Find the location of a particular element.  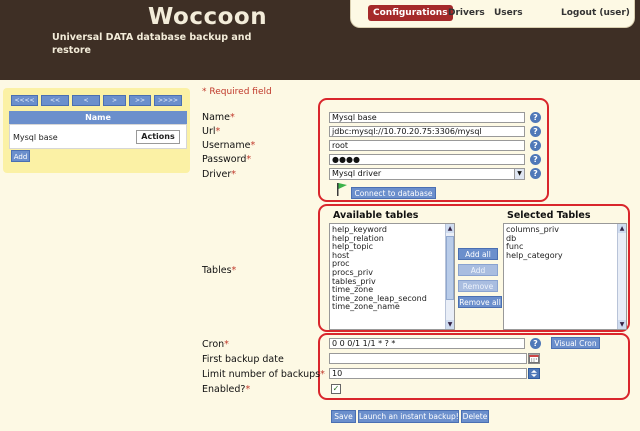

nav-logout: Logout (user) is located at coordinates (595, 13).